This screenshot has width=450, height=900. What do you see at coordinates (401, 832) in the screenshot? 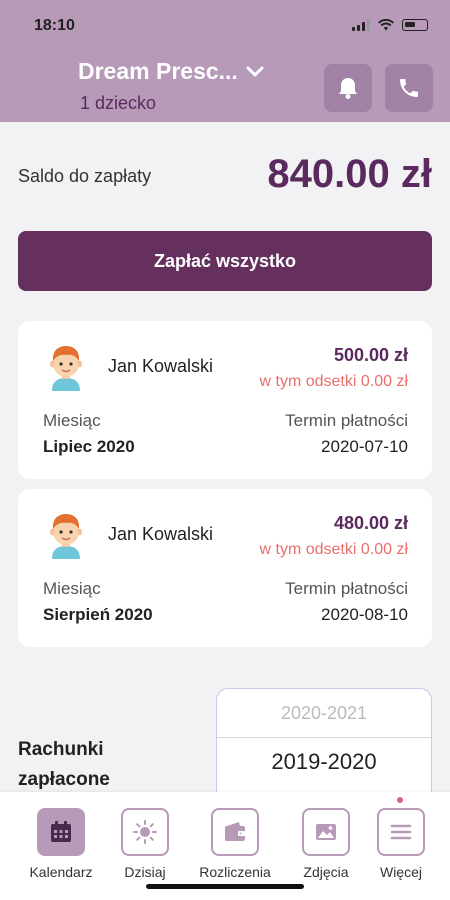
I see `menu-icon` at bounding box center [401, 832].